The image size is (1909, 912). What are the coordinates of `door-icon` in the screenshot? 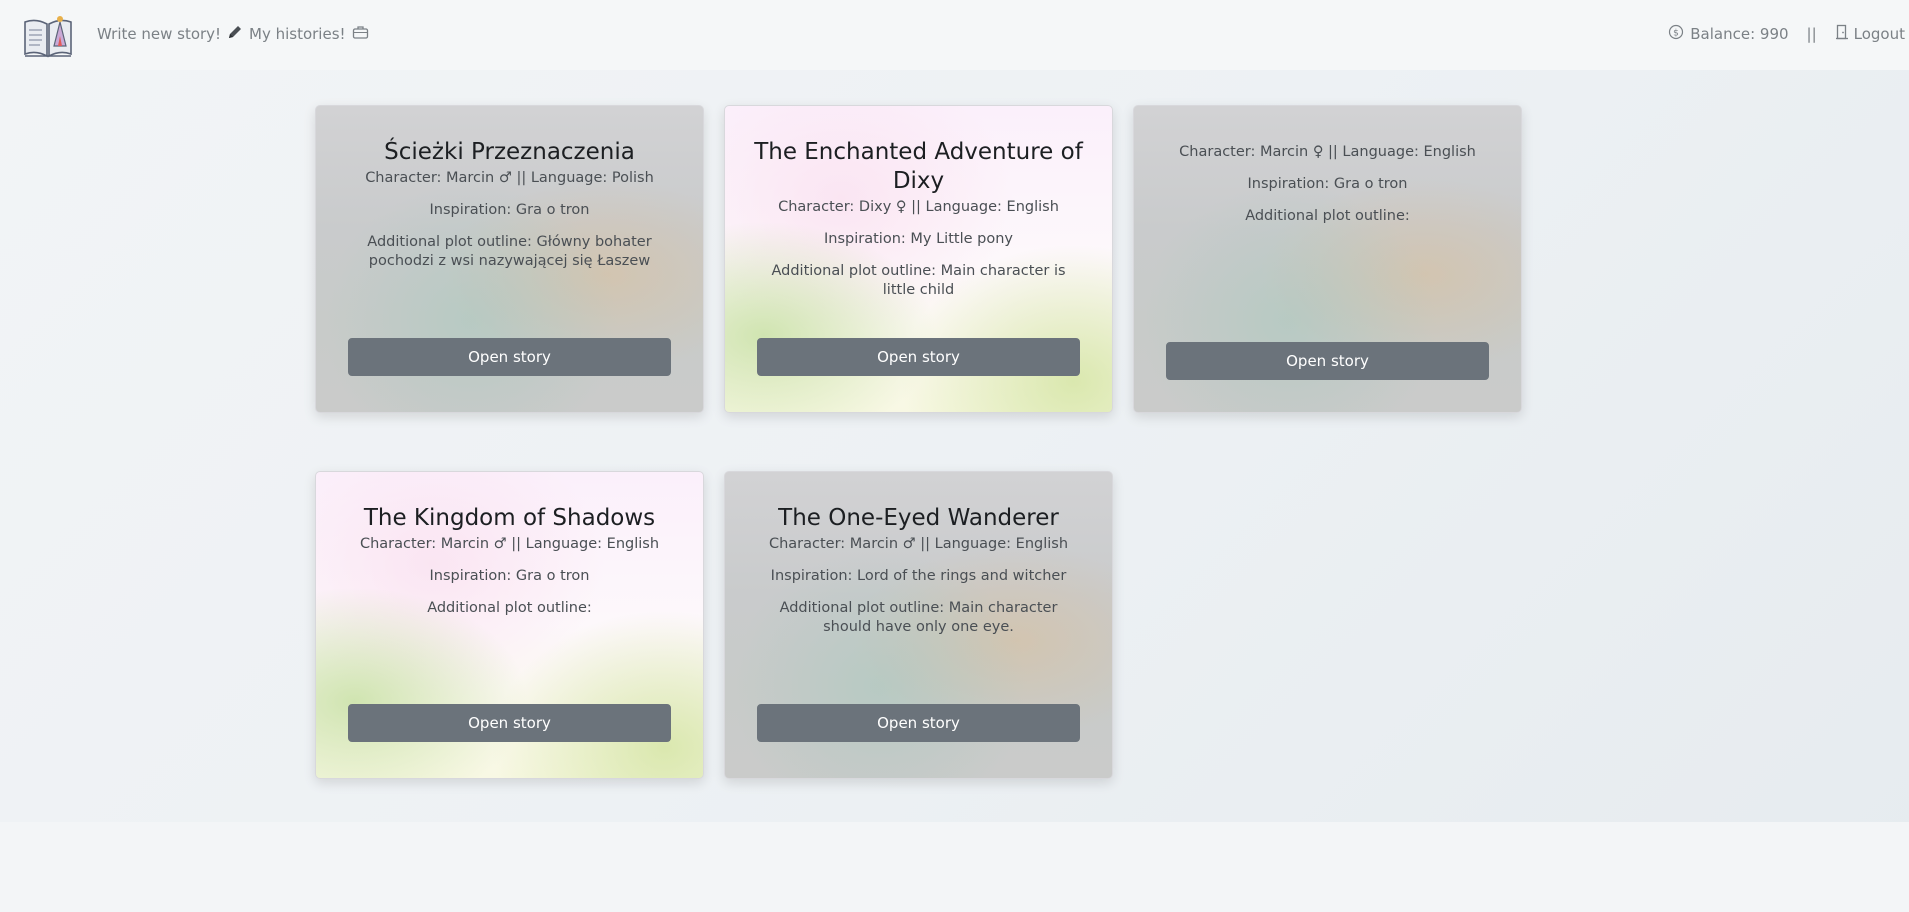 It's located at (1842, 34).